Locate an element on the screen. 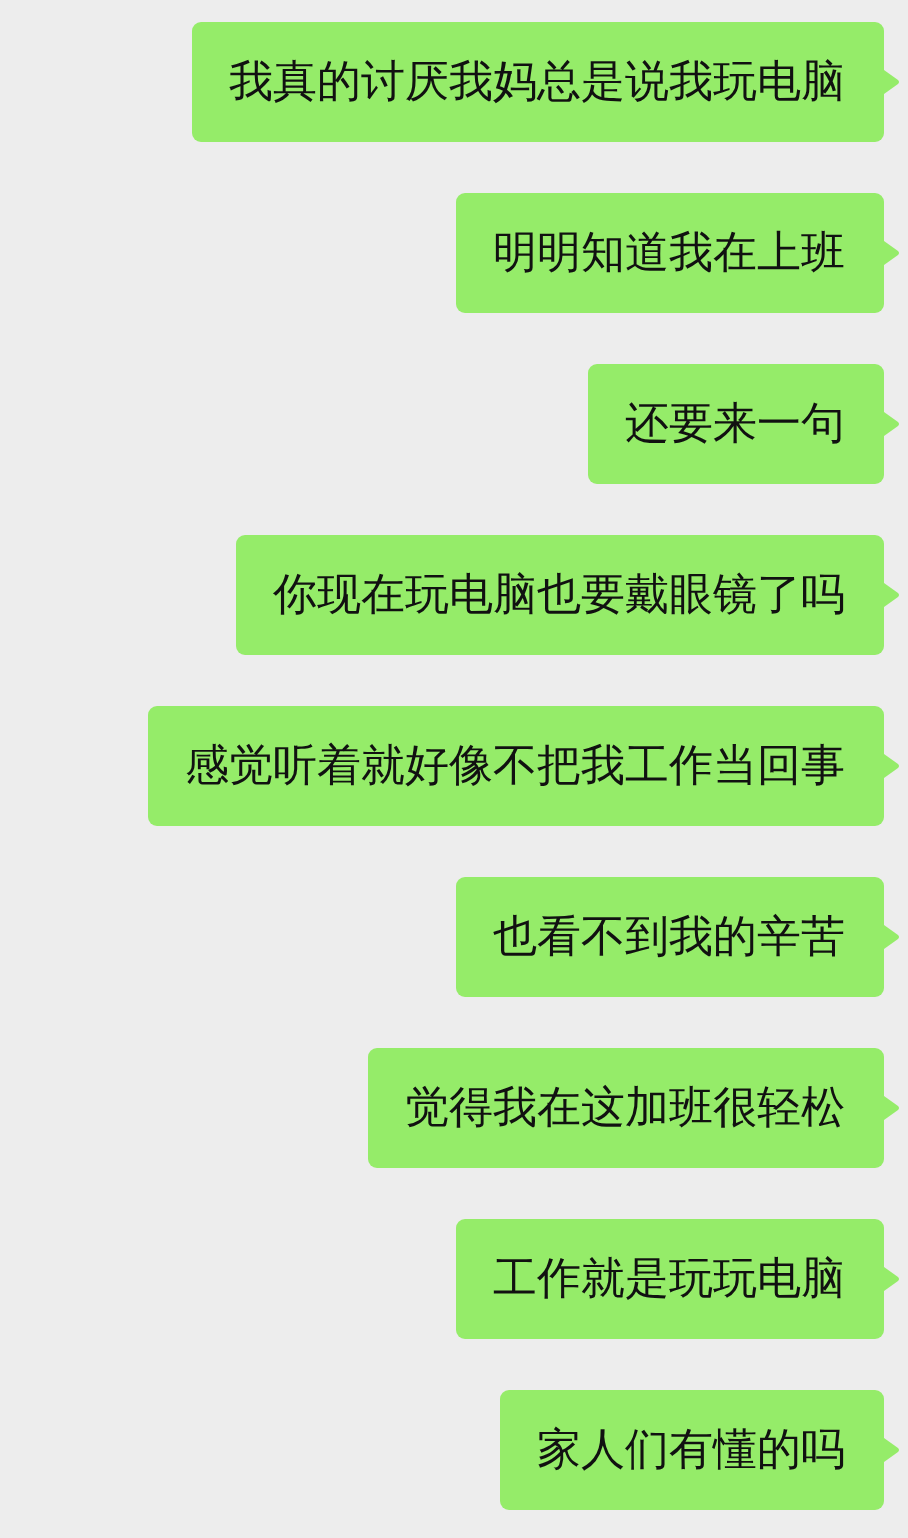  message-bubble: 觉得我在这加班很轻松 is located at coordinates (626, 1108).